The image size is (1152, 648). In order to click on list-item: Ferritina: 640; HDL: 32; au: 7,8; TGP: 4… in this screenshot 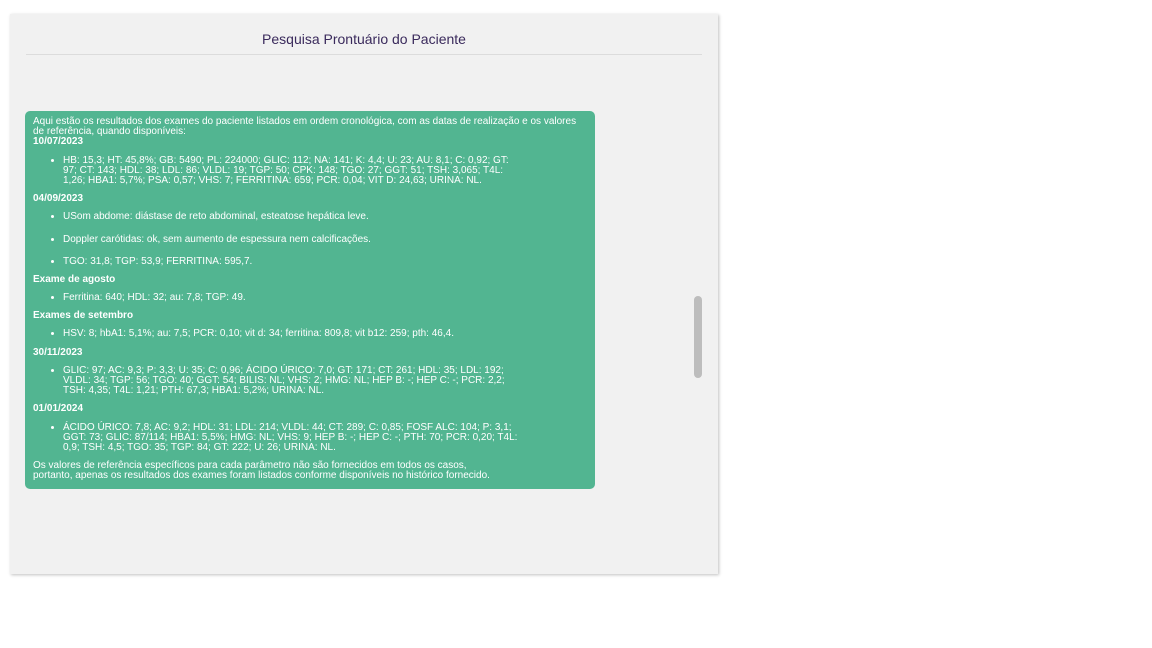, I will do `click(293, 297)`.